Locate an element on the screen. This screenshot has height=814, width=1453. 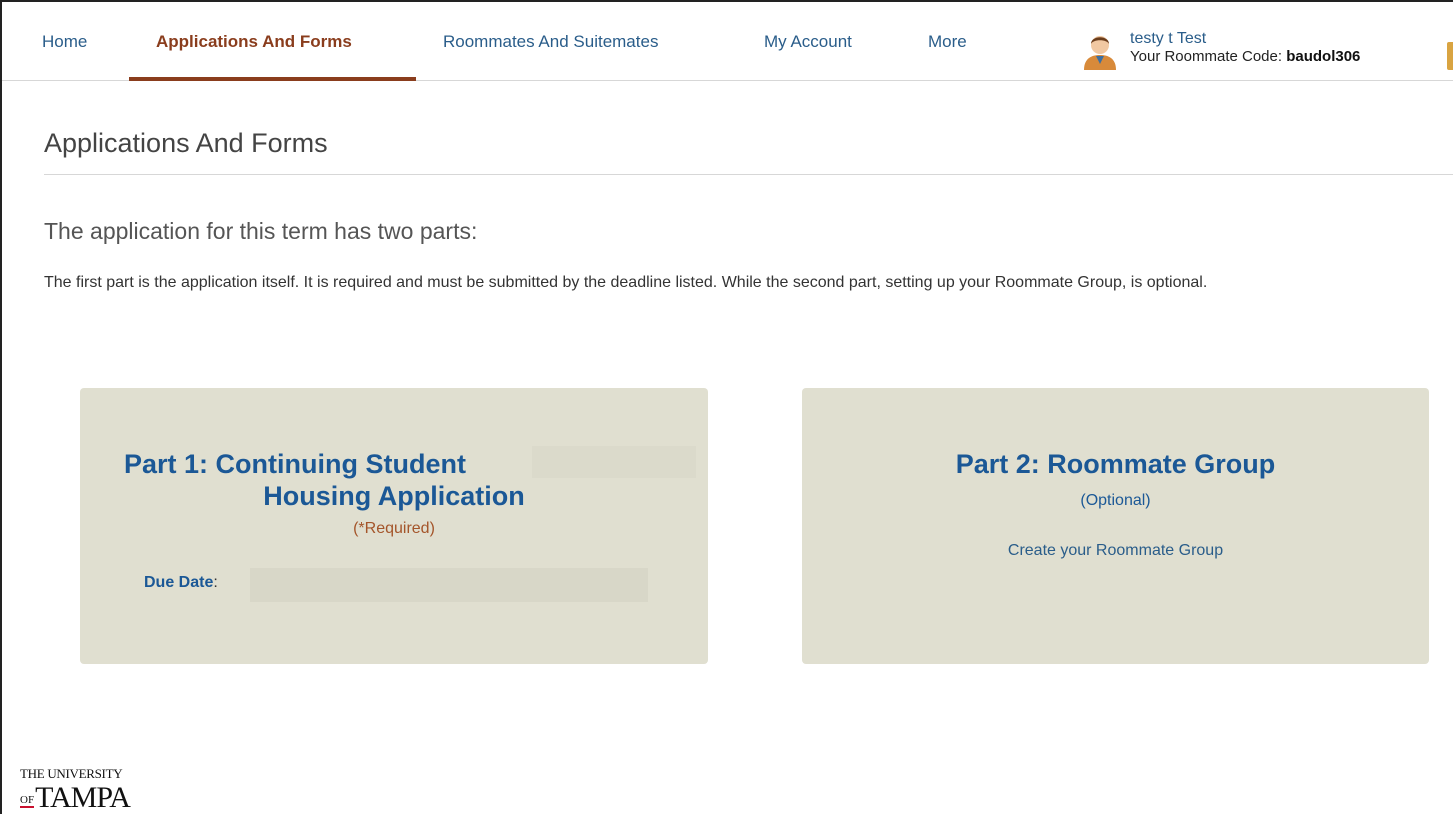
redacted-region is located at coordinates (614, 462).